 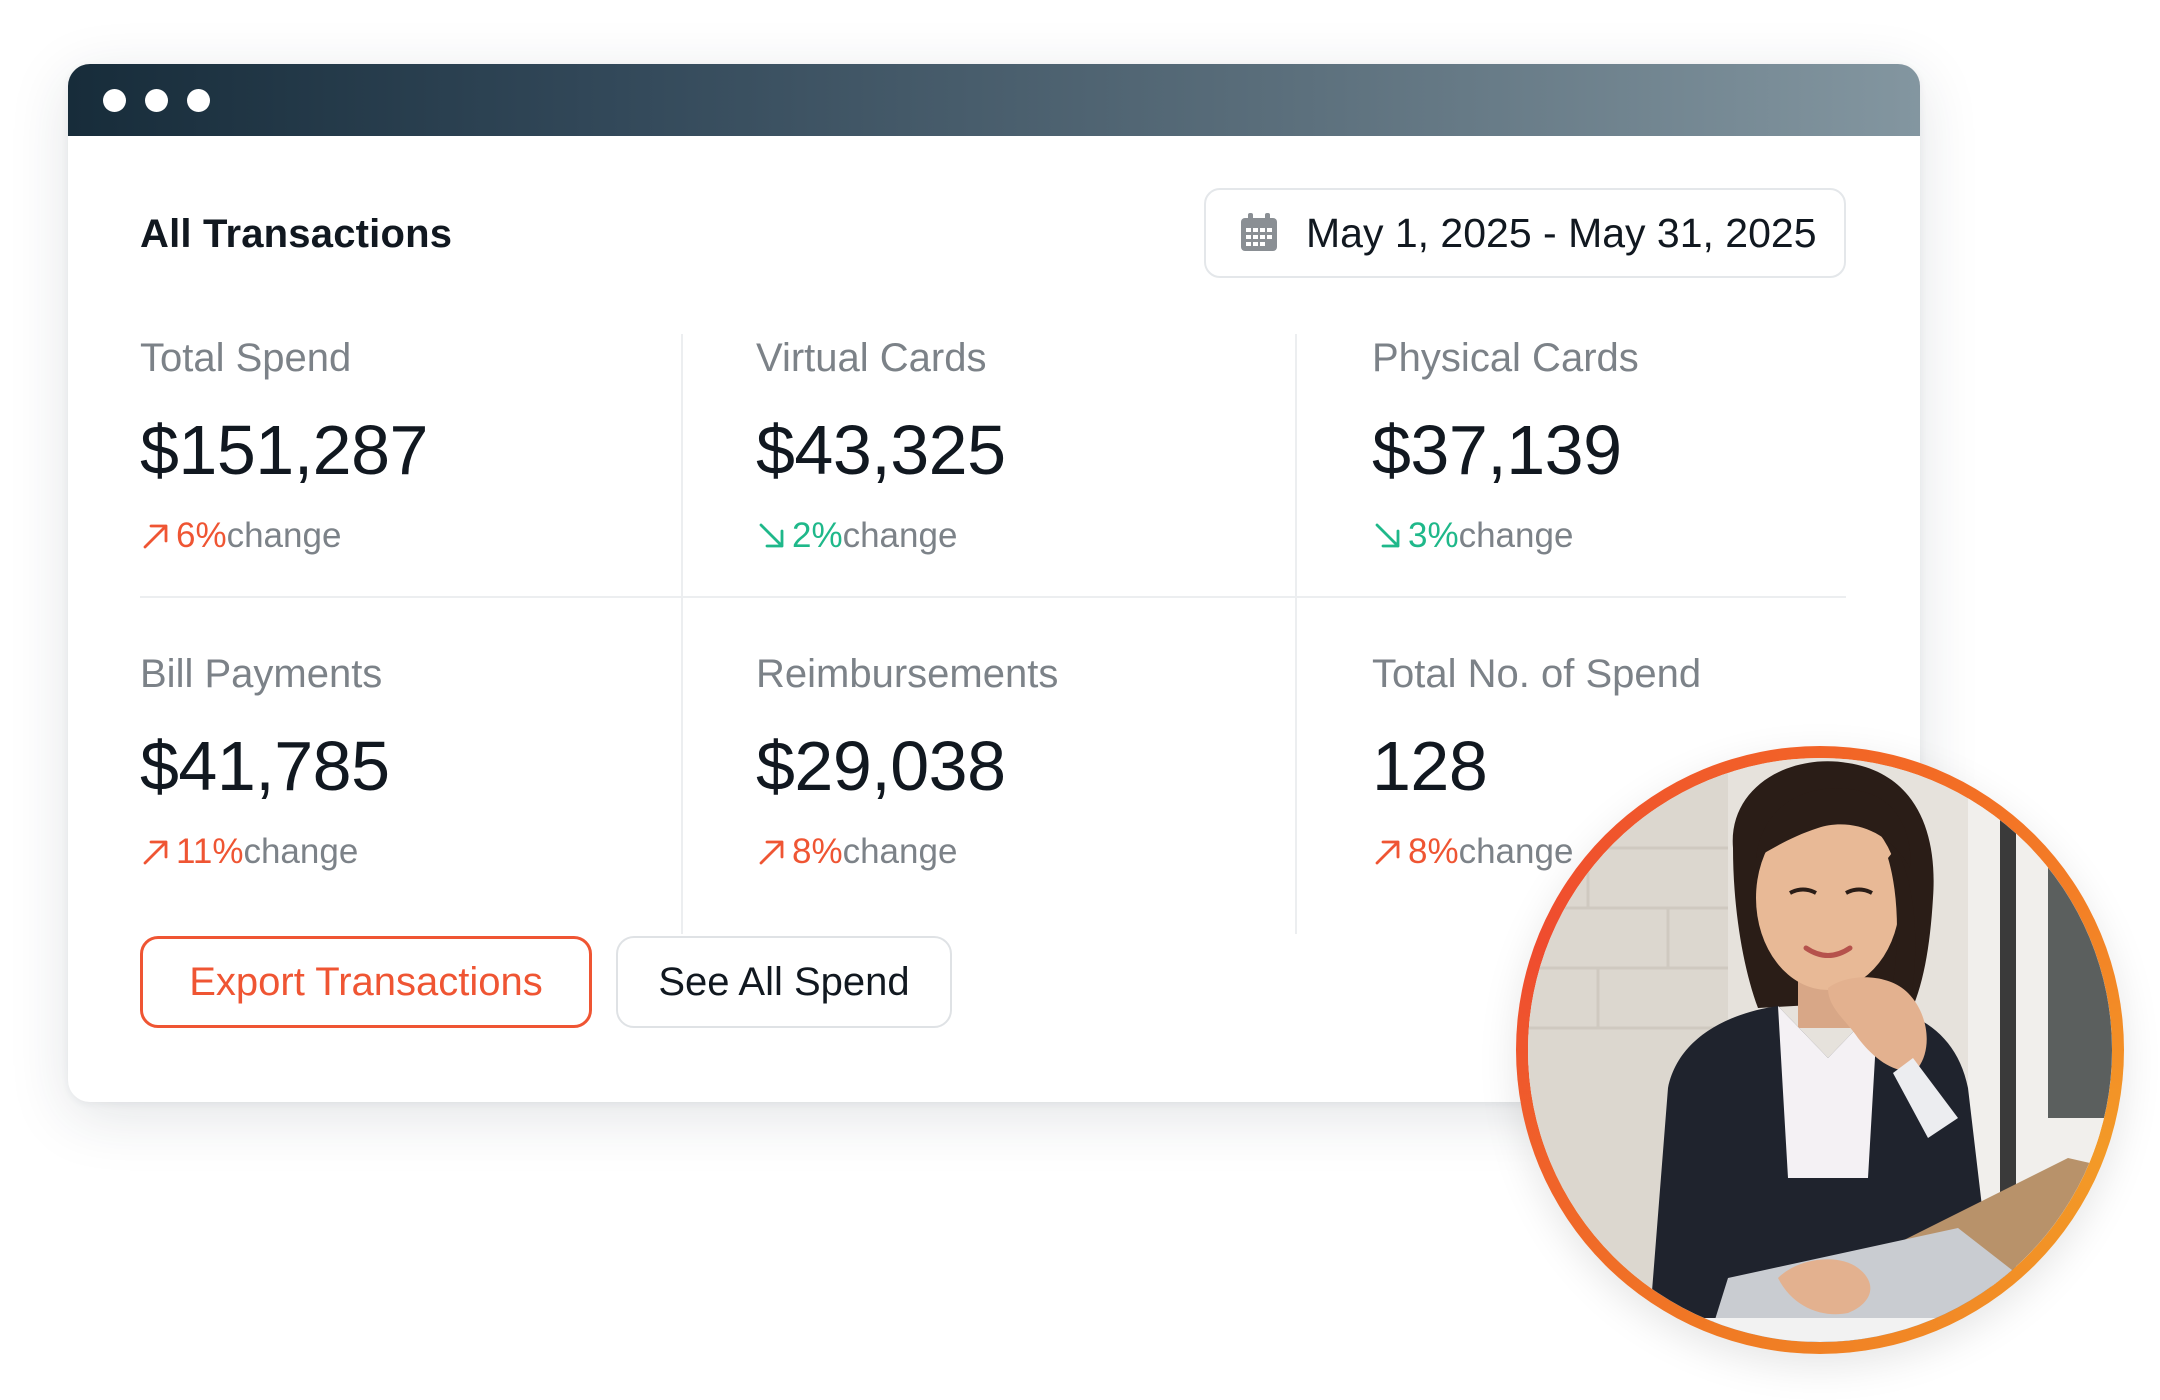 What do you see at coordinates (210, 851) in the screenshot?
I see `stat-change-pct: 11%` at bounding box center [210, 851].